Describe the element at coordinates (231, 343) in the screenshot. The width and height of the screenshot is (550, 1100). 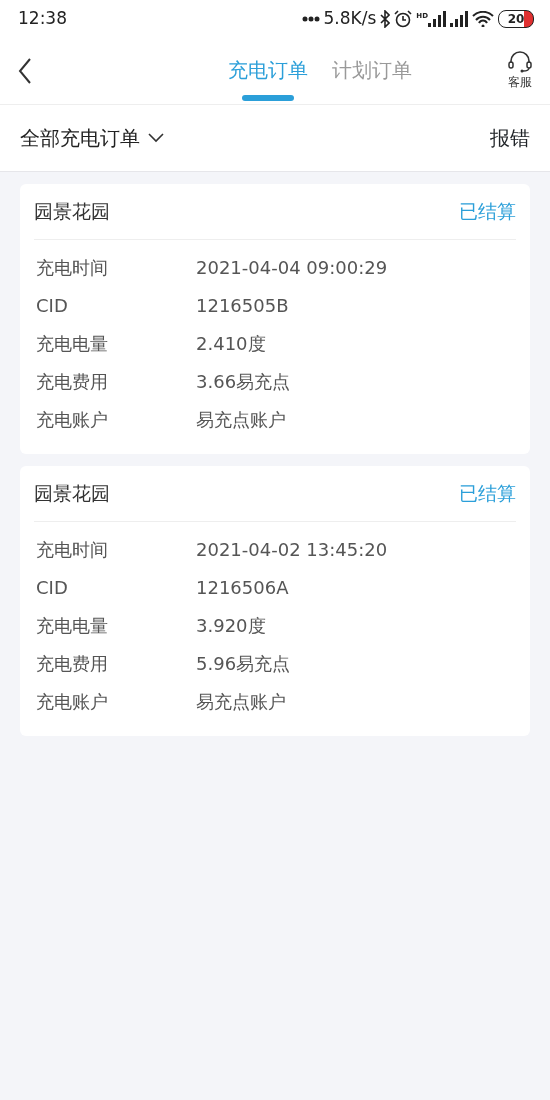
I see `field-value: 2.410度` at that location.